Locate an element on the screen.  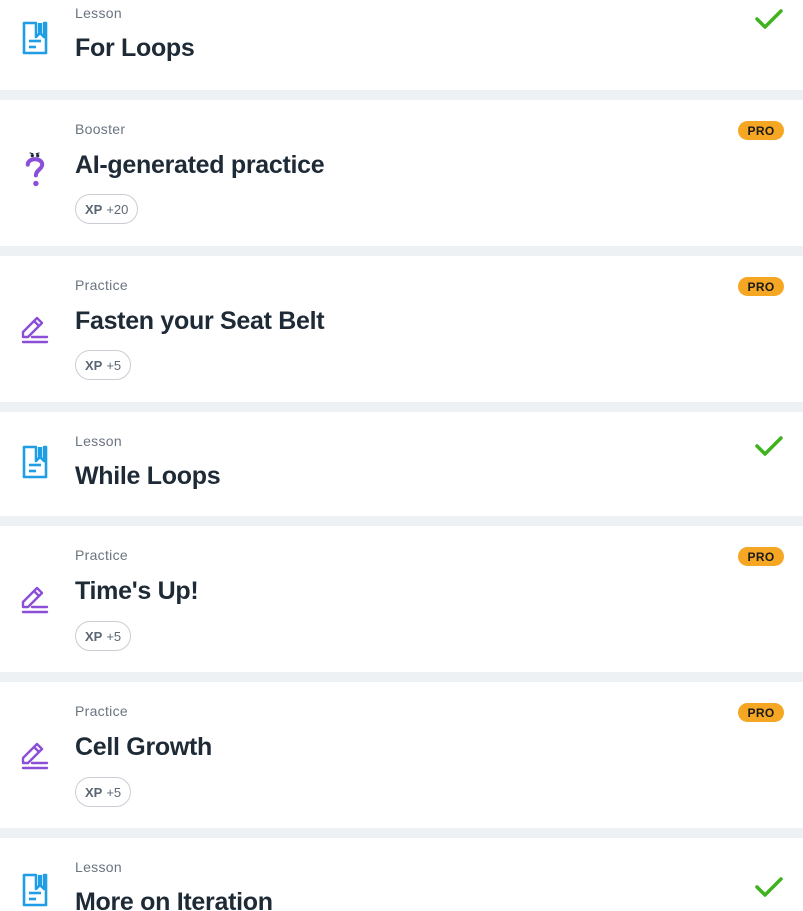
list-item-more-on-iteration: Lesson More on Iteration is located at coordinates (401, 874).